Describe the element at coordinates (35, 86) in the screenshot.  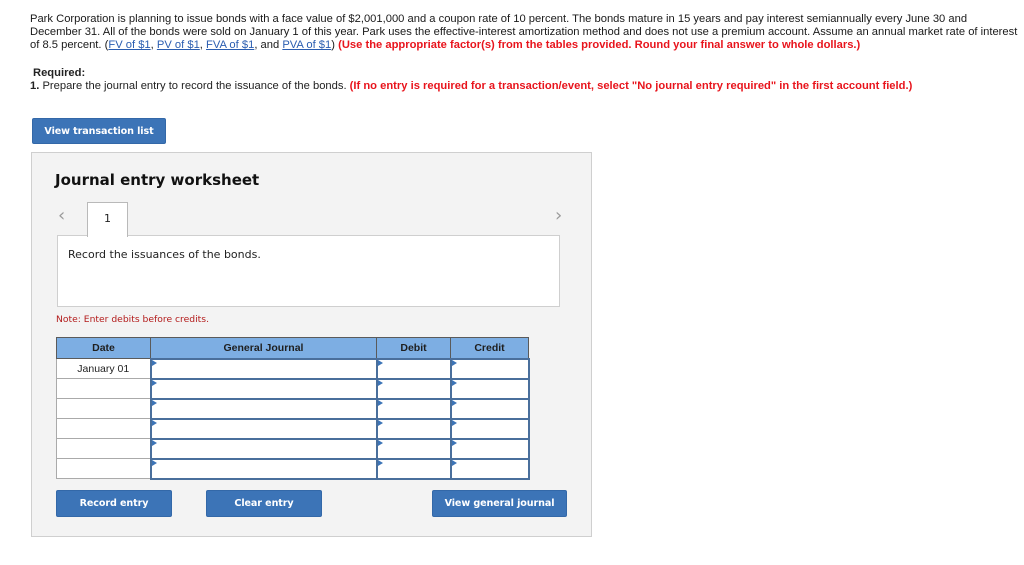
I see `required-number: 1.` at that location.